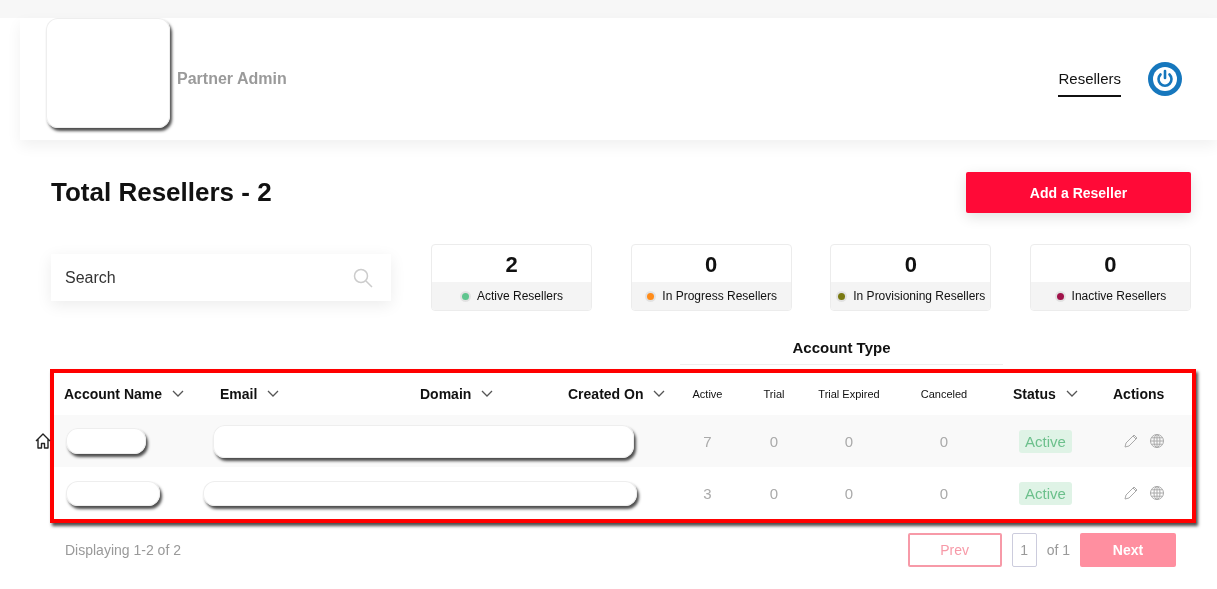 The height and width of the screenshot is (589, 1217). I want to click on add-reseller-button: Add a Reseller, so click(1078, 192).